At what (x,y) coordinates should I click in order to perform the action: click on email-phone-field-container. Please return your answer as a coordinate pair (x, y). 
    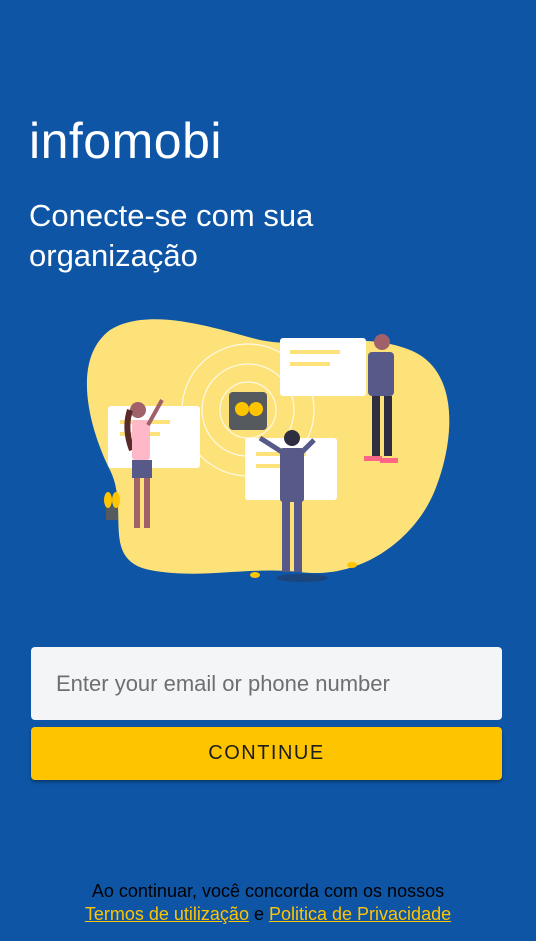
    Looking at the image, I should click on (266, 683).